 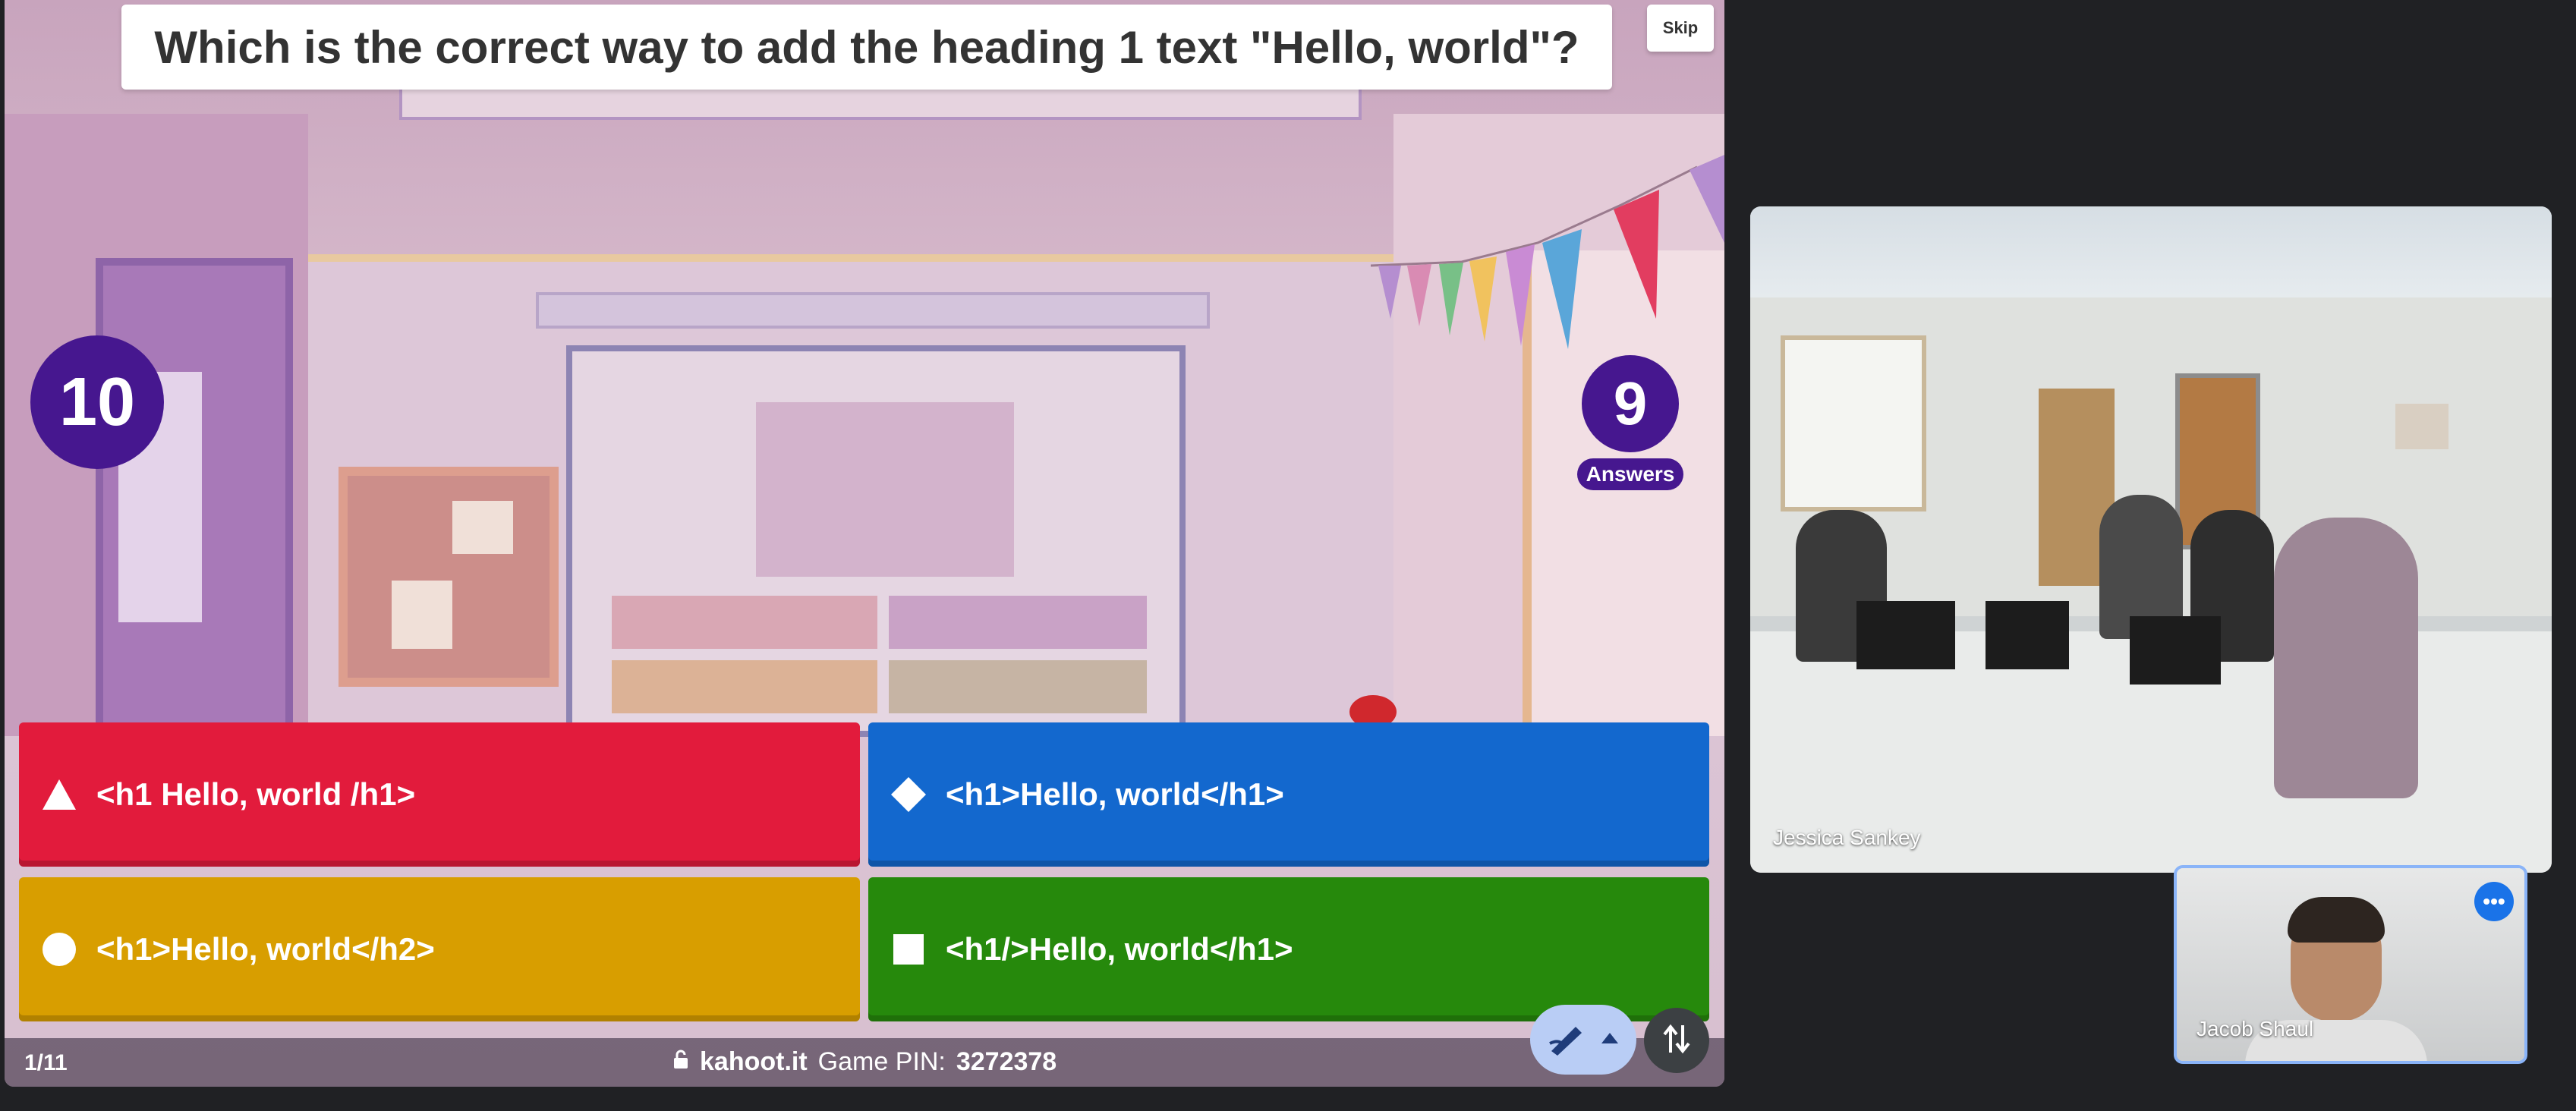 What do you see at coordinates (265, 949) in the screenshot?
I see `answer-text: <h1>Hello, world</h2>` at bounding box center [265, 949].